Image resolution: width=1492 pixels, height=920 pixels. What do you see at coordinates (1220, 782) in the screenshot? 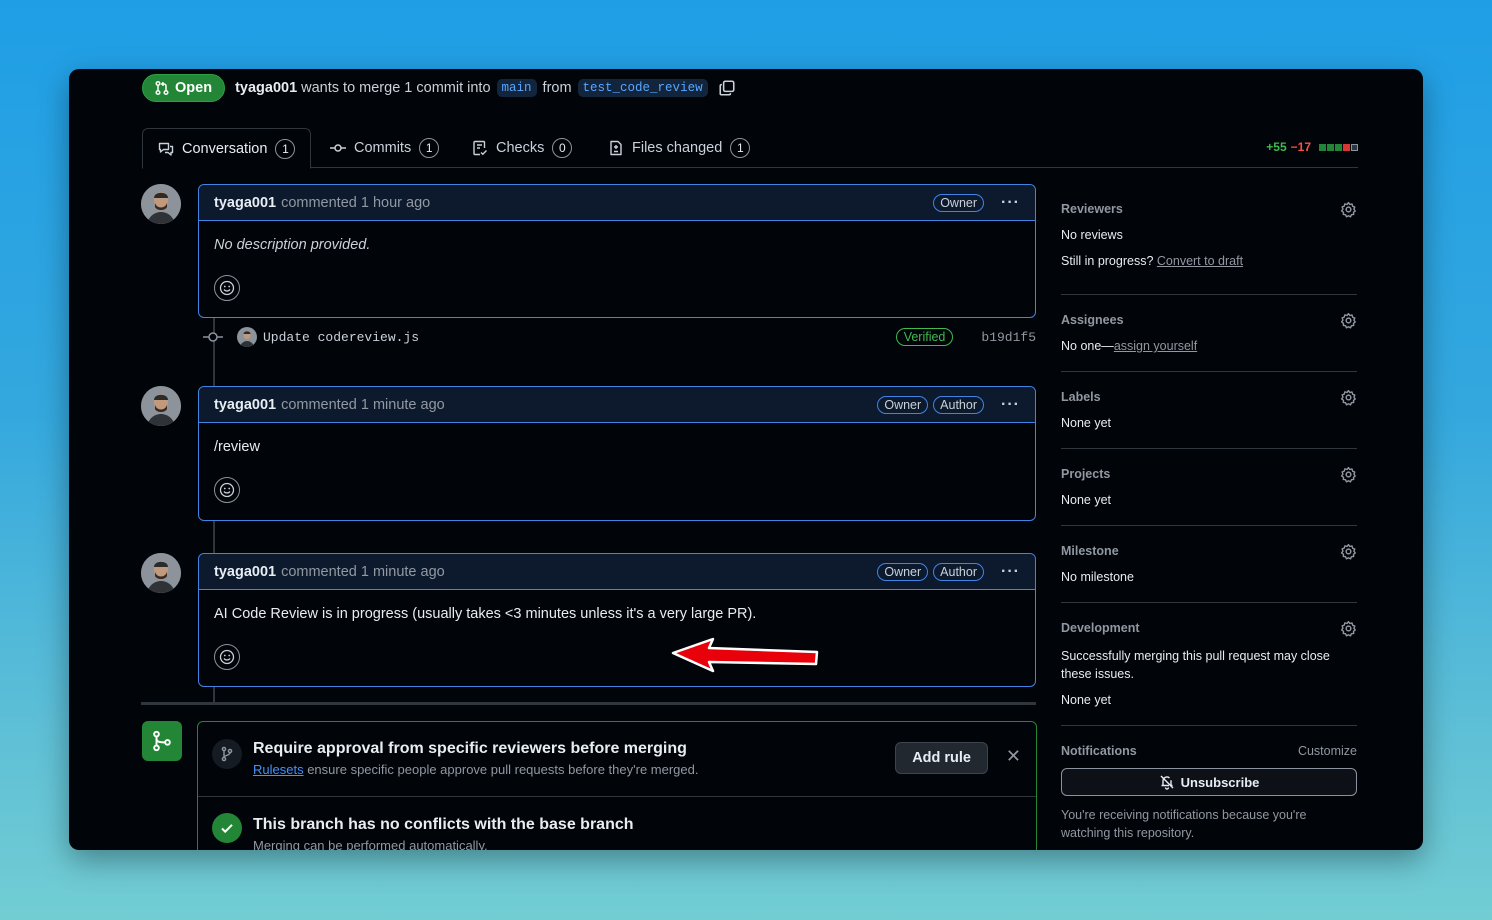
I see `unsubscribe-label: Unsubscribe` at bounding box center [1220, 782].